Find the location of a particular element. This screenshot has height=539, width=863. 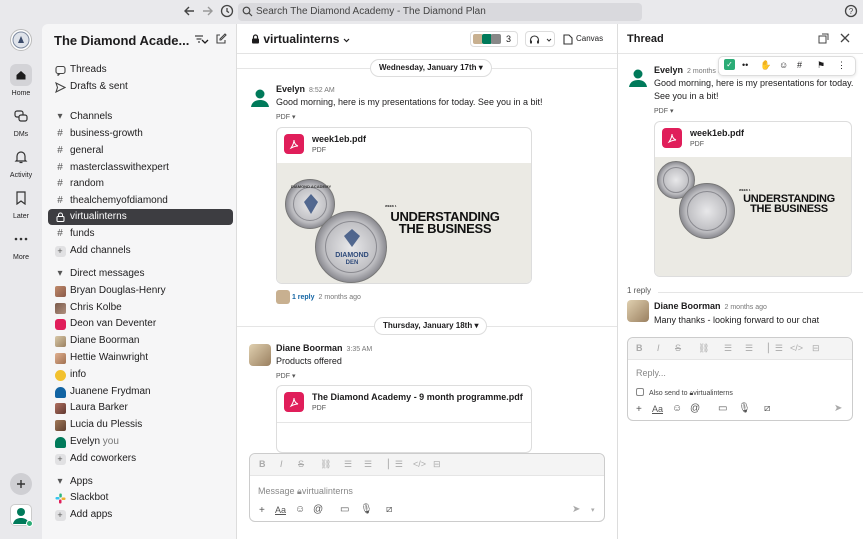

sidebar-channel-random: # random is located at coordinates (140, 184).